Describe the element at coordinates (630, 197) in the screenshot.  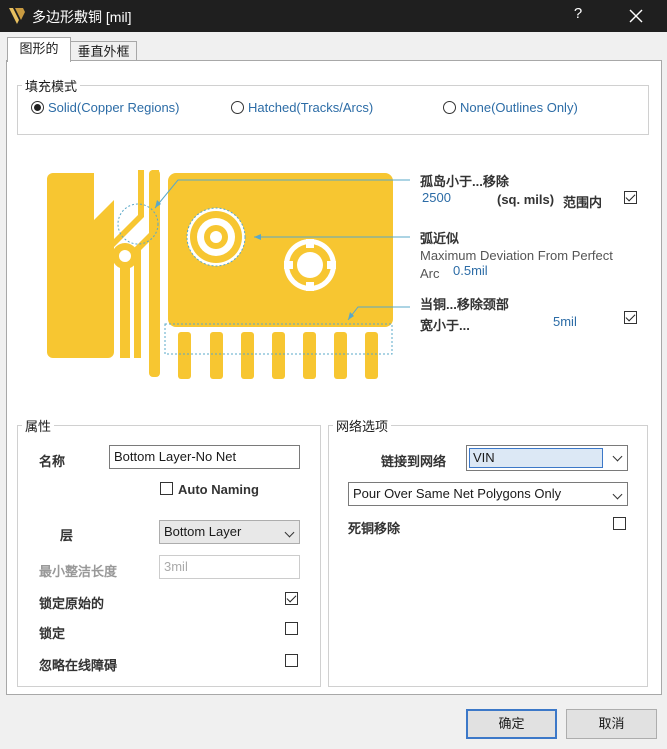
I see `island-checkbox` at that location.